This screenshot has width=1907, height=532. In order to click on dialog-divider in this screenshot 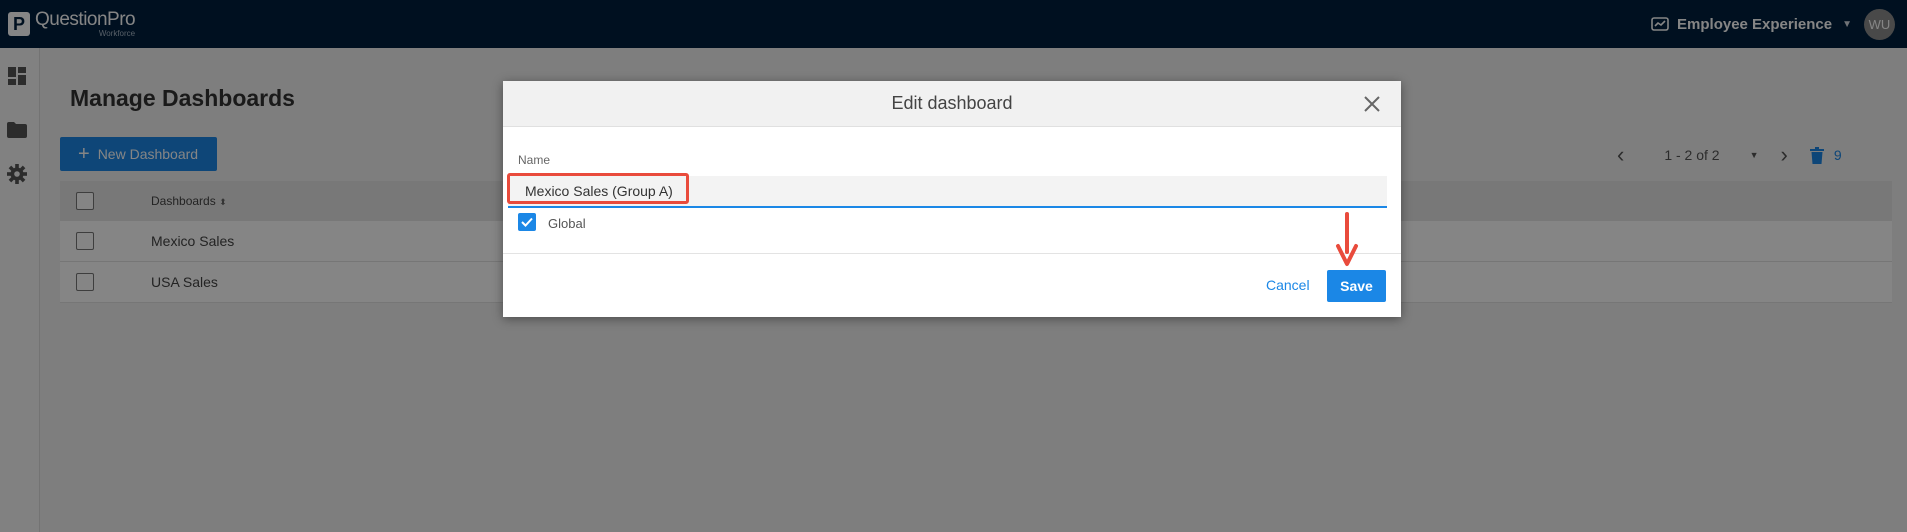, I will do `click(952, 253)`.